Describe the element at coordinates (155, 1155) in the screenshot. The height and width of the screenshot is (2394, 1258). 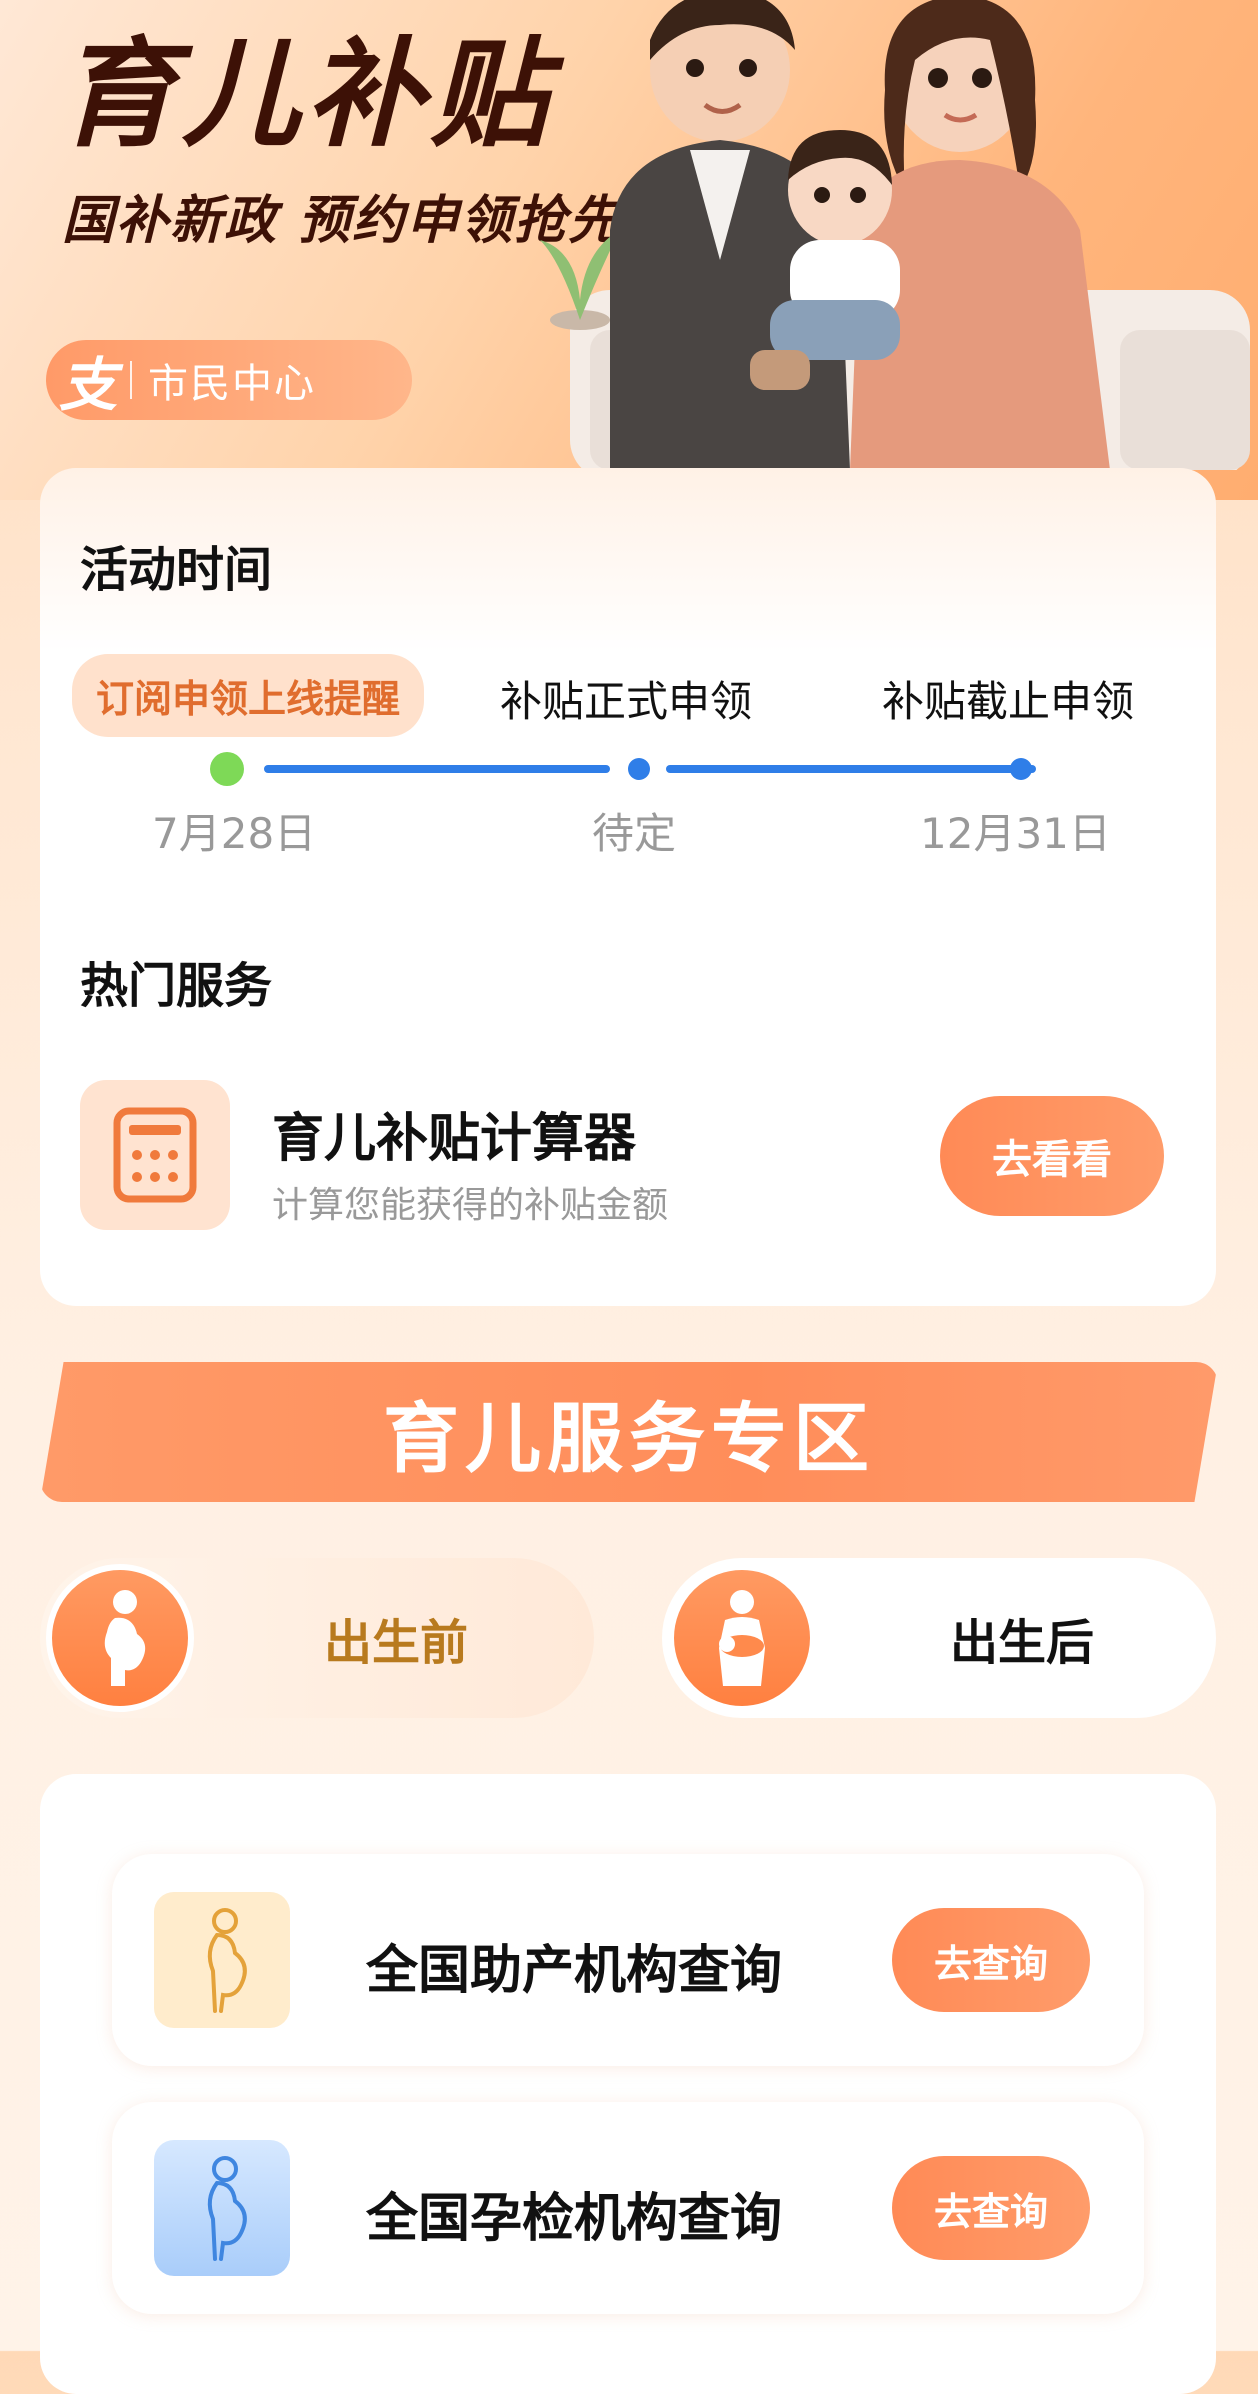
I see `calculator-icon` at that location.